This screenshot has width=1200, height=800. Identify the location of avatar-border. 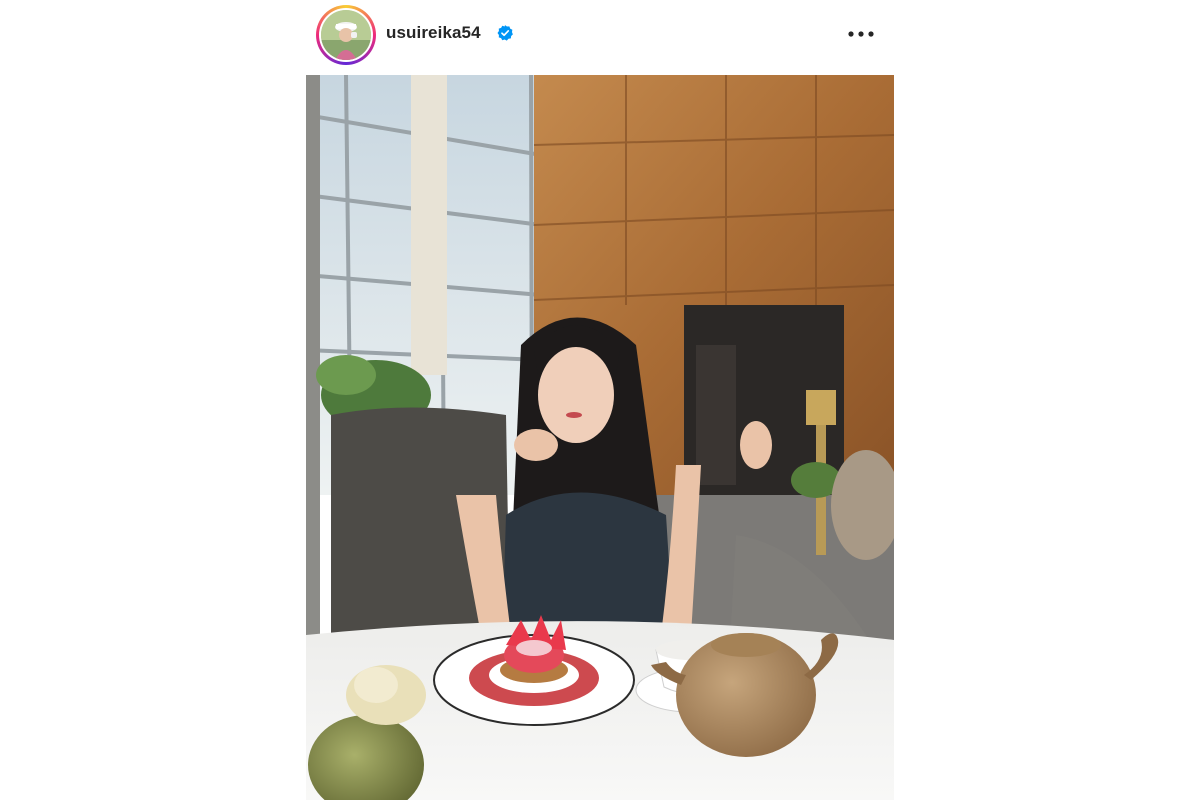
(346, 35).